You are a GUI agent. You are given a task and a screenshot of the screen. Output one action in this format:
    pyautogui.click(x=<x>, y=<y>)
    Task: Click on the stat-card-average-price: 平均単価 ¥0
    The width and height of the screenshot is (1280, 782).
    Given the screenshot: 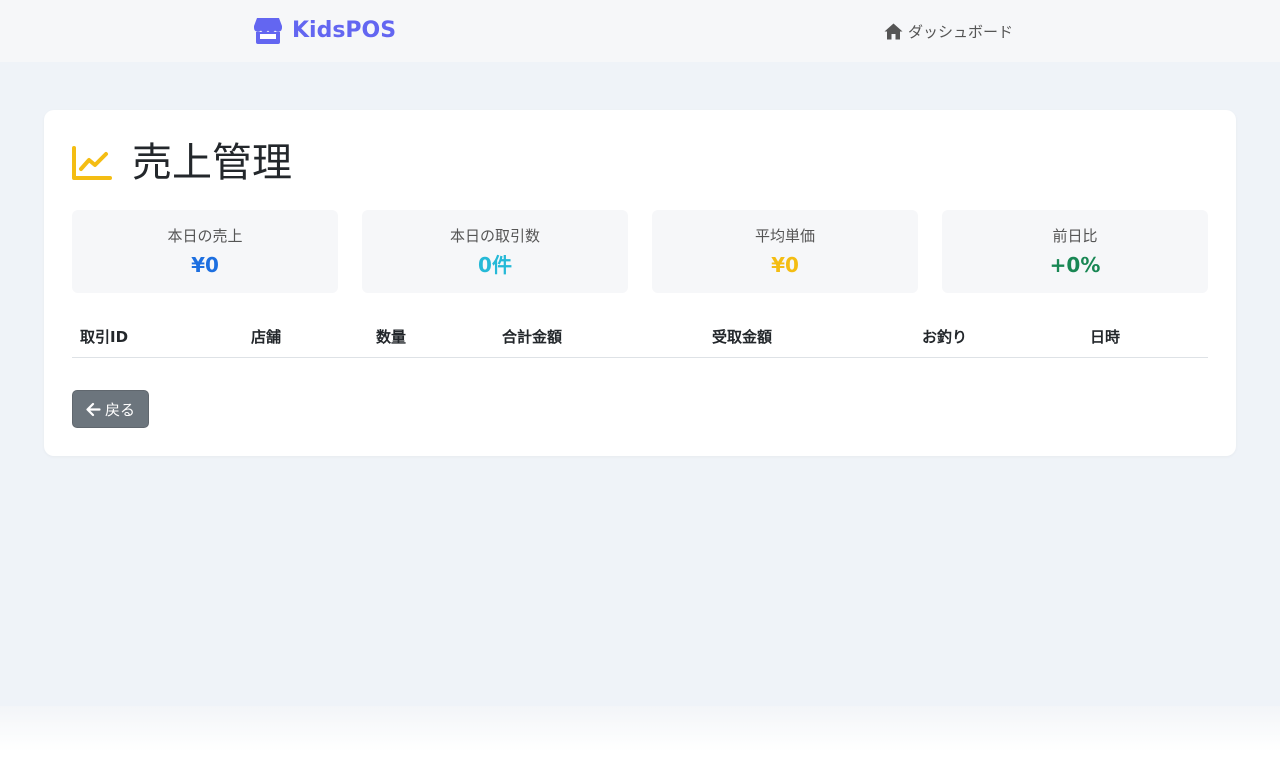 What is the action you would take?
    pyautogui.click(x=785, y=251)
    